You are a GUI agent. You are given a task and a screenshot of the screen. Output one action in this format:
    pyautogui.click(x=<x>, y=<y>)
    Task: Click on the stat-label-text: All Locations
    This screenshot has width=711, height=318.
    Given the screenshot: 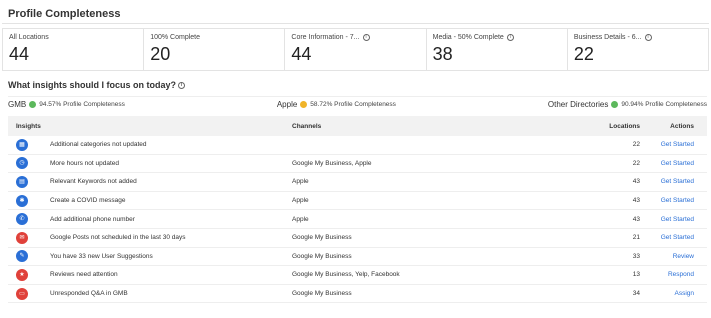 What is the action you would take?
    pyautogui.click(x=29, y=37)
    